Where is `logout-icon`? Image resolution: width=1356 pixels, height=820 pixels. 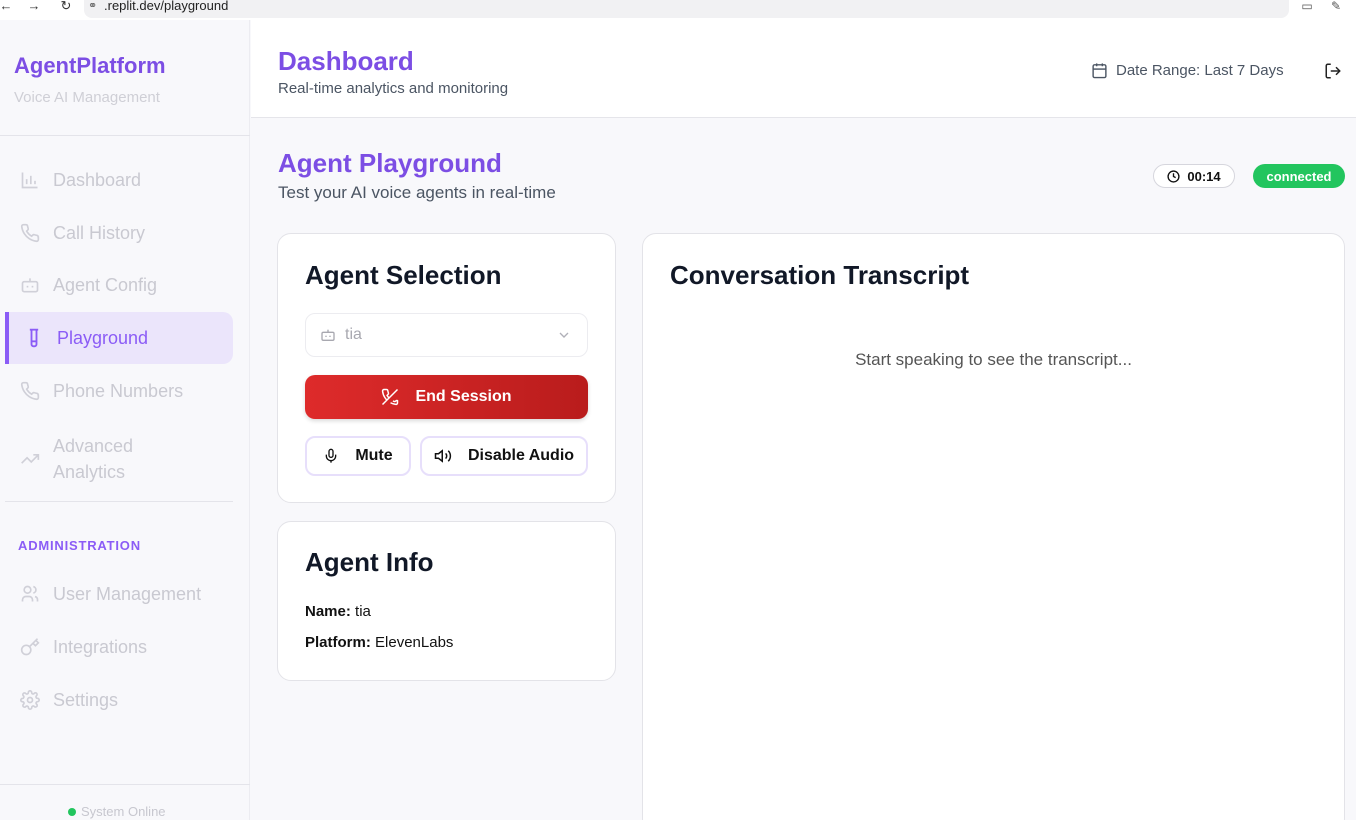
logout-icon is located at coordinates (1333, 71).